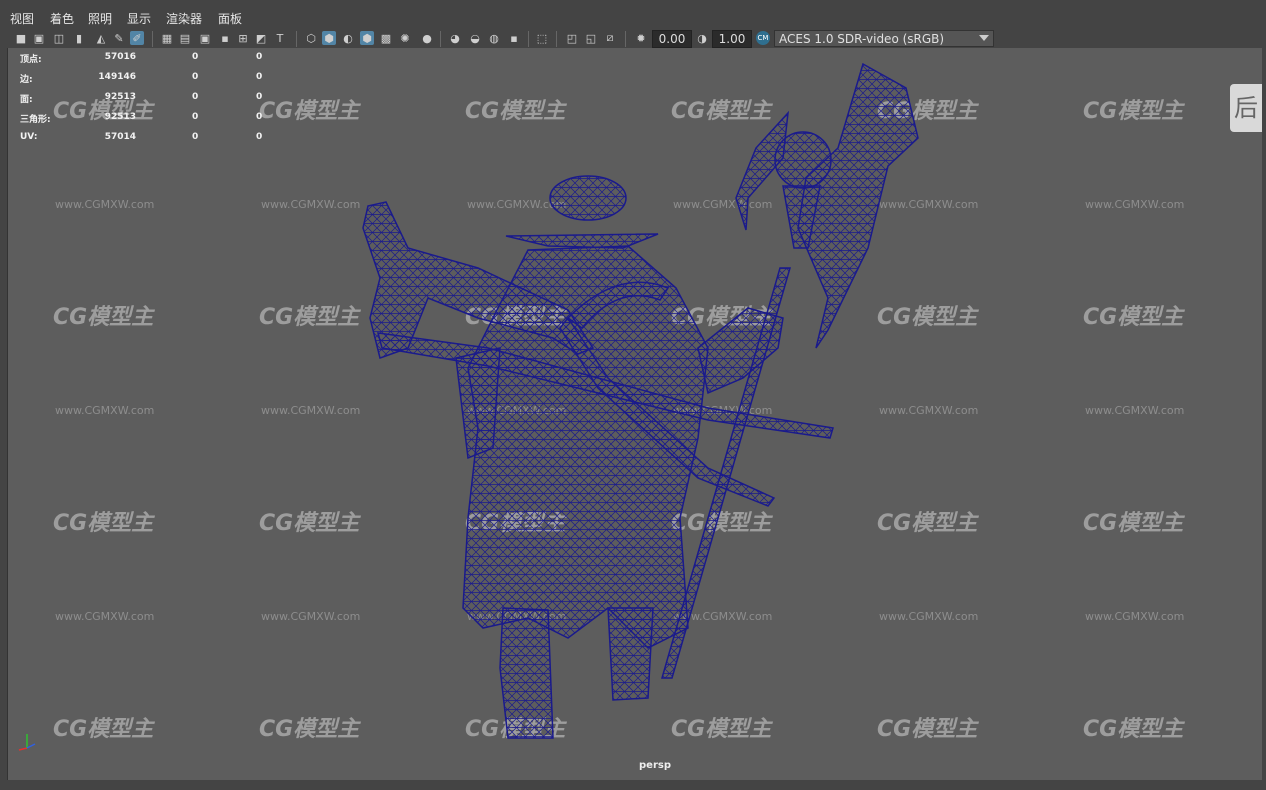 The image size is (1266, 790). I want to click on view-transform-dropdown: ACES 1.0 SDR-video (sRGB), so click(884, 38).